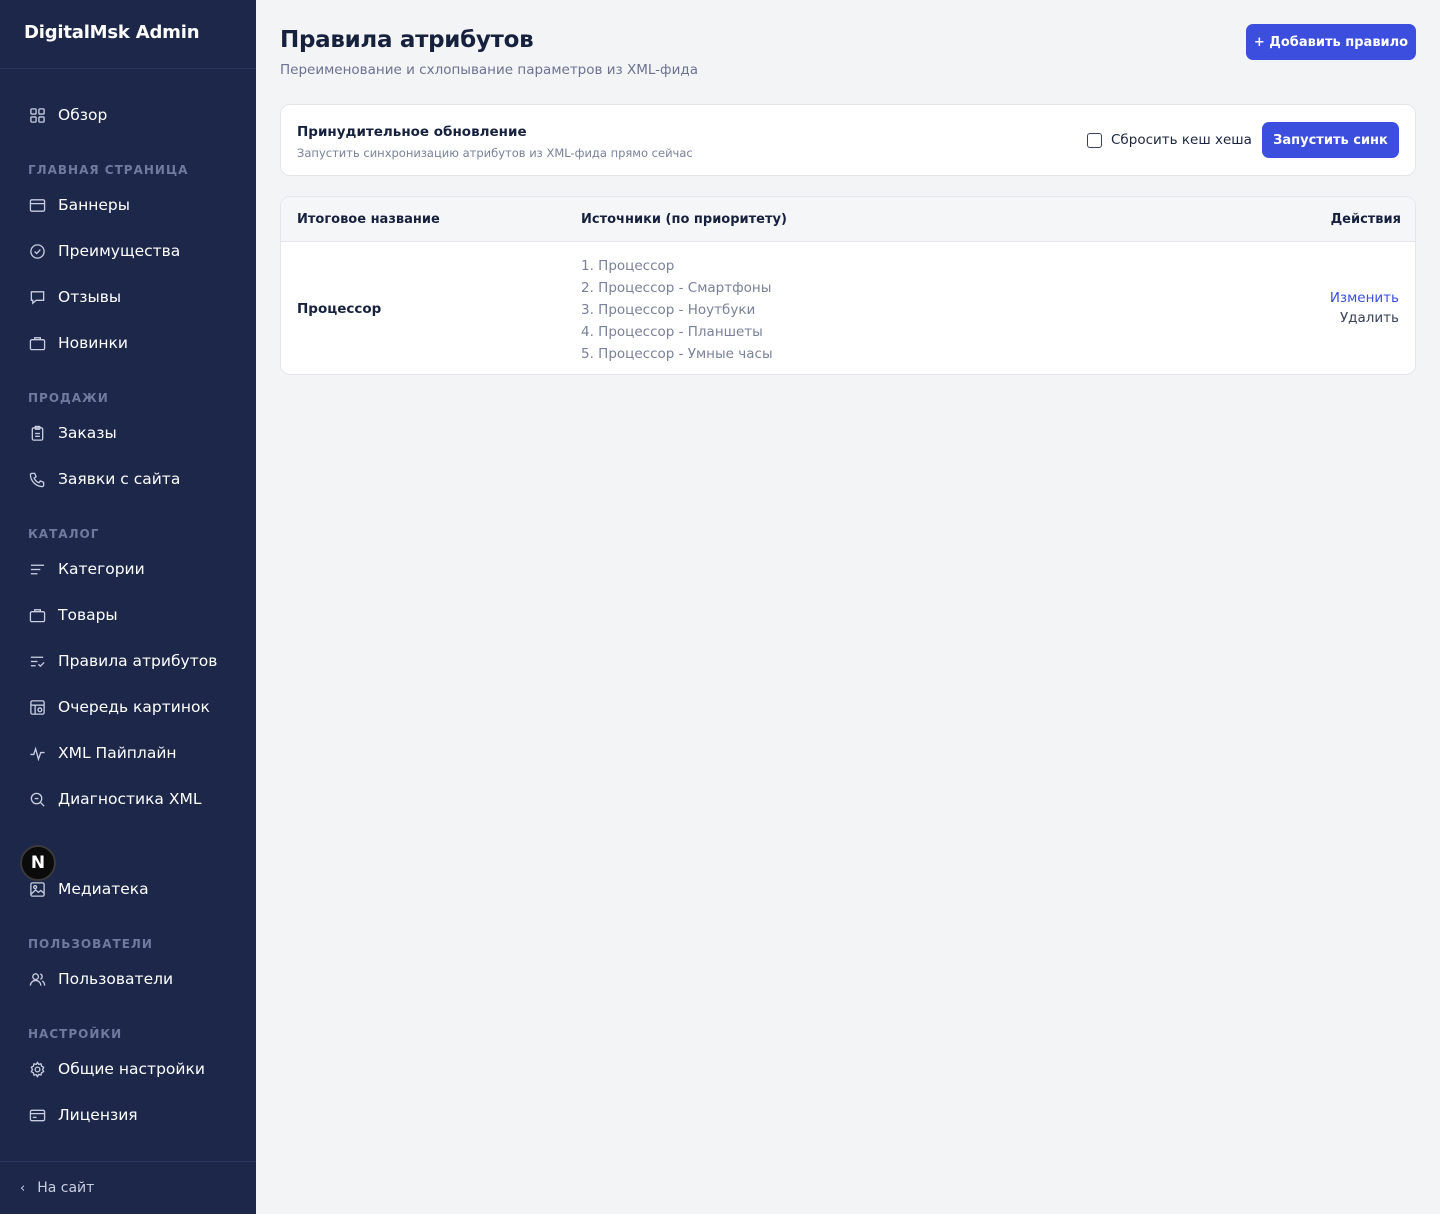  I want to click on sidebar-item-label: Отзывы, so click(90, 297).